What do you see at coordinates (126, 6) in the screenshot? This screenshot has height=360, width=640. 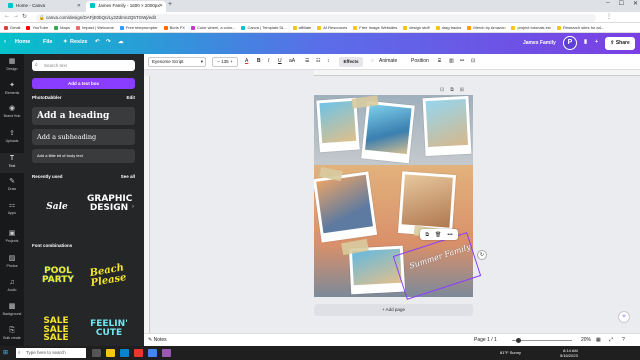 I see `browser-tab-design: James Family - 1600 × 2000px ✕` at bounding box center [126, 6].